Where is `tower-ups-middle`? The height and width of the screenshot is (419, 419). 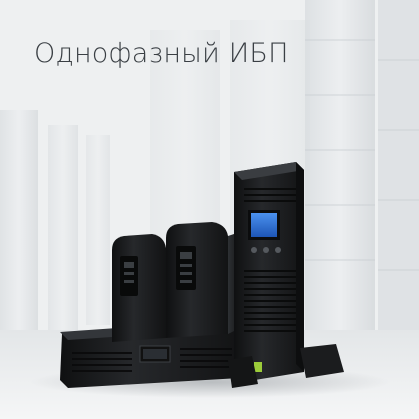 tower-ups-middle is located at coordinates (203, 280).